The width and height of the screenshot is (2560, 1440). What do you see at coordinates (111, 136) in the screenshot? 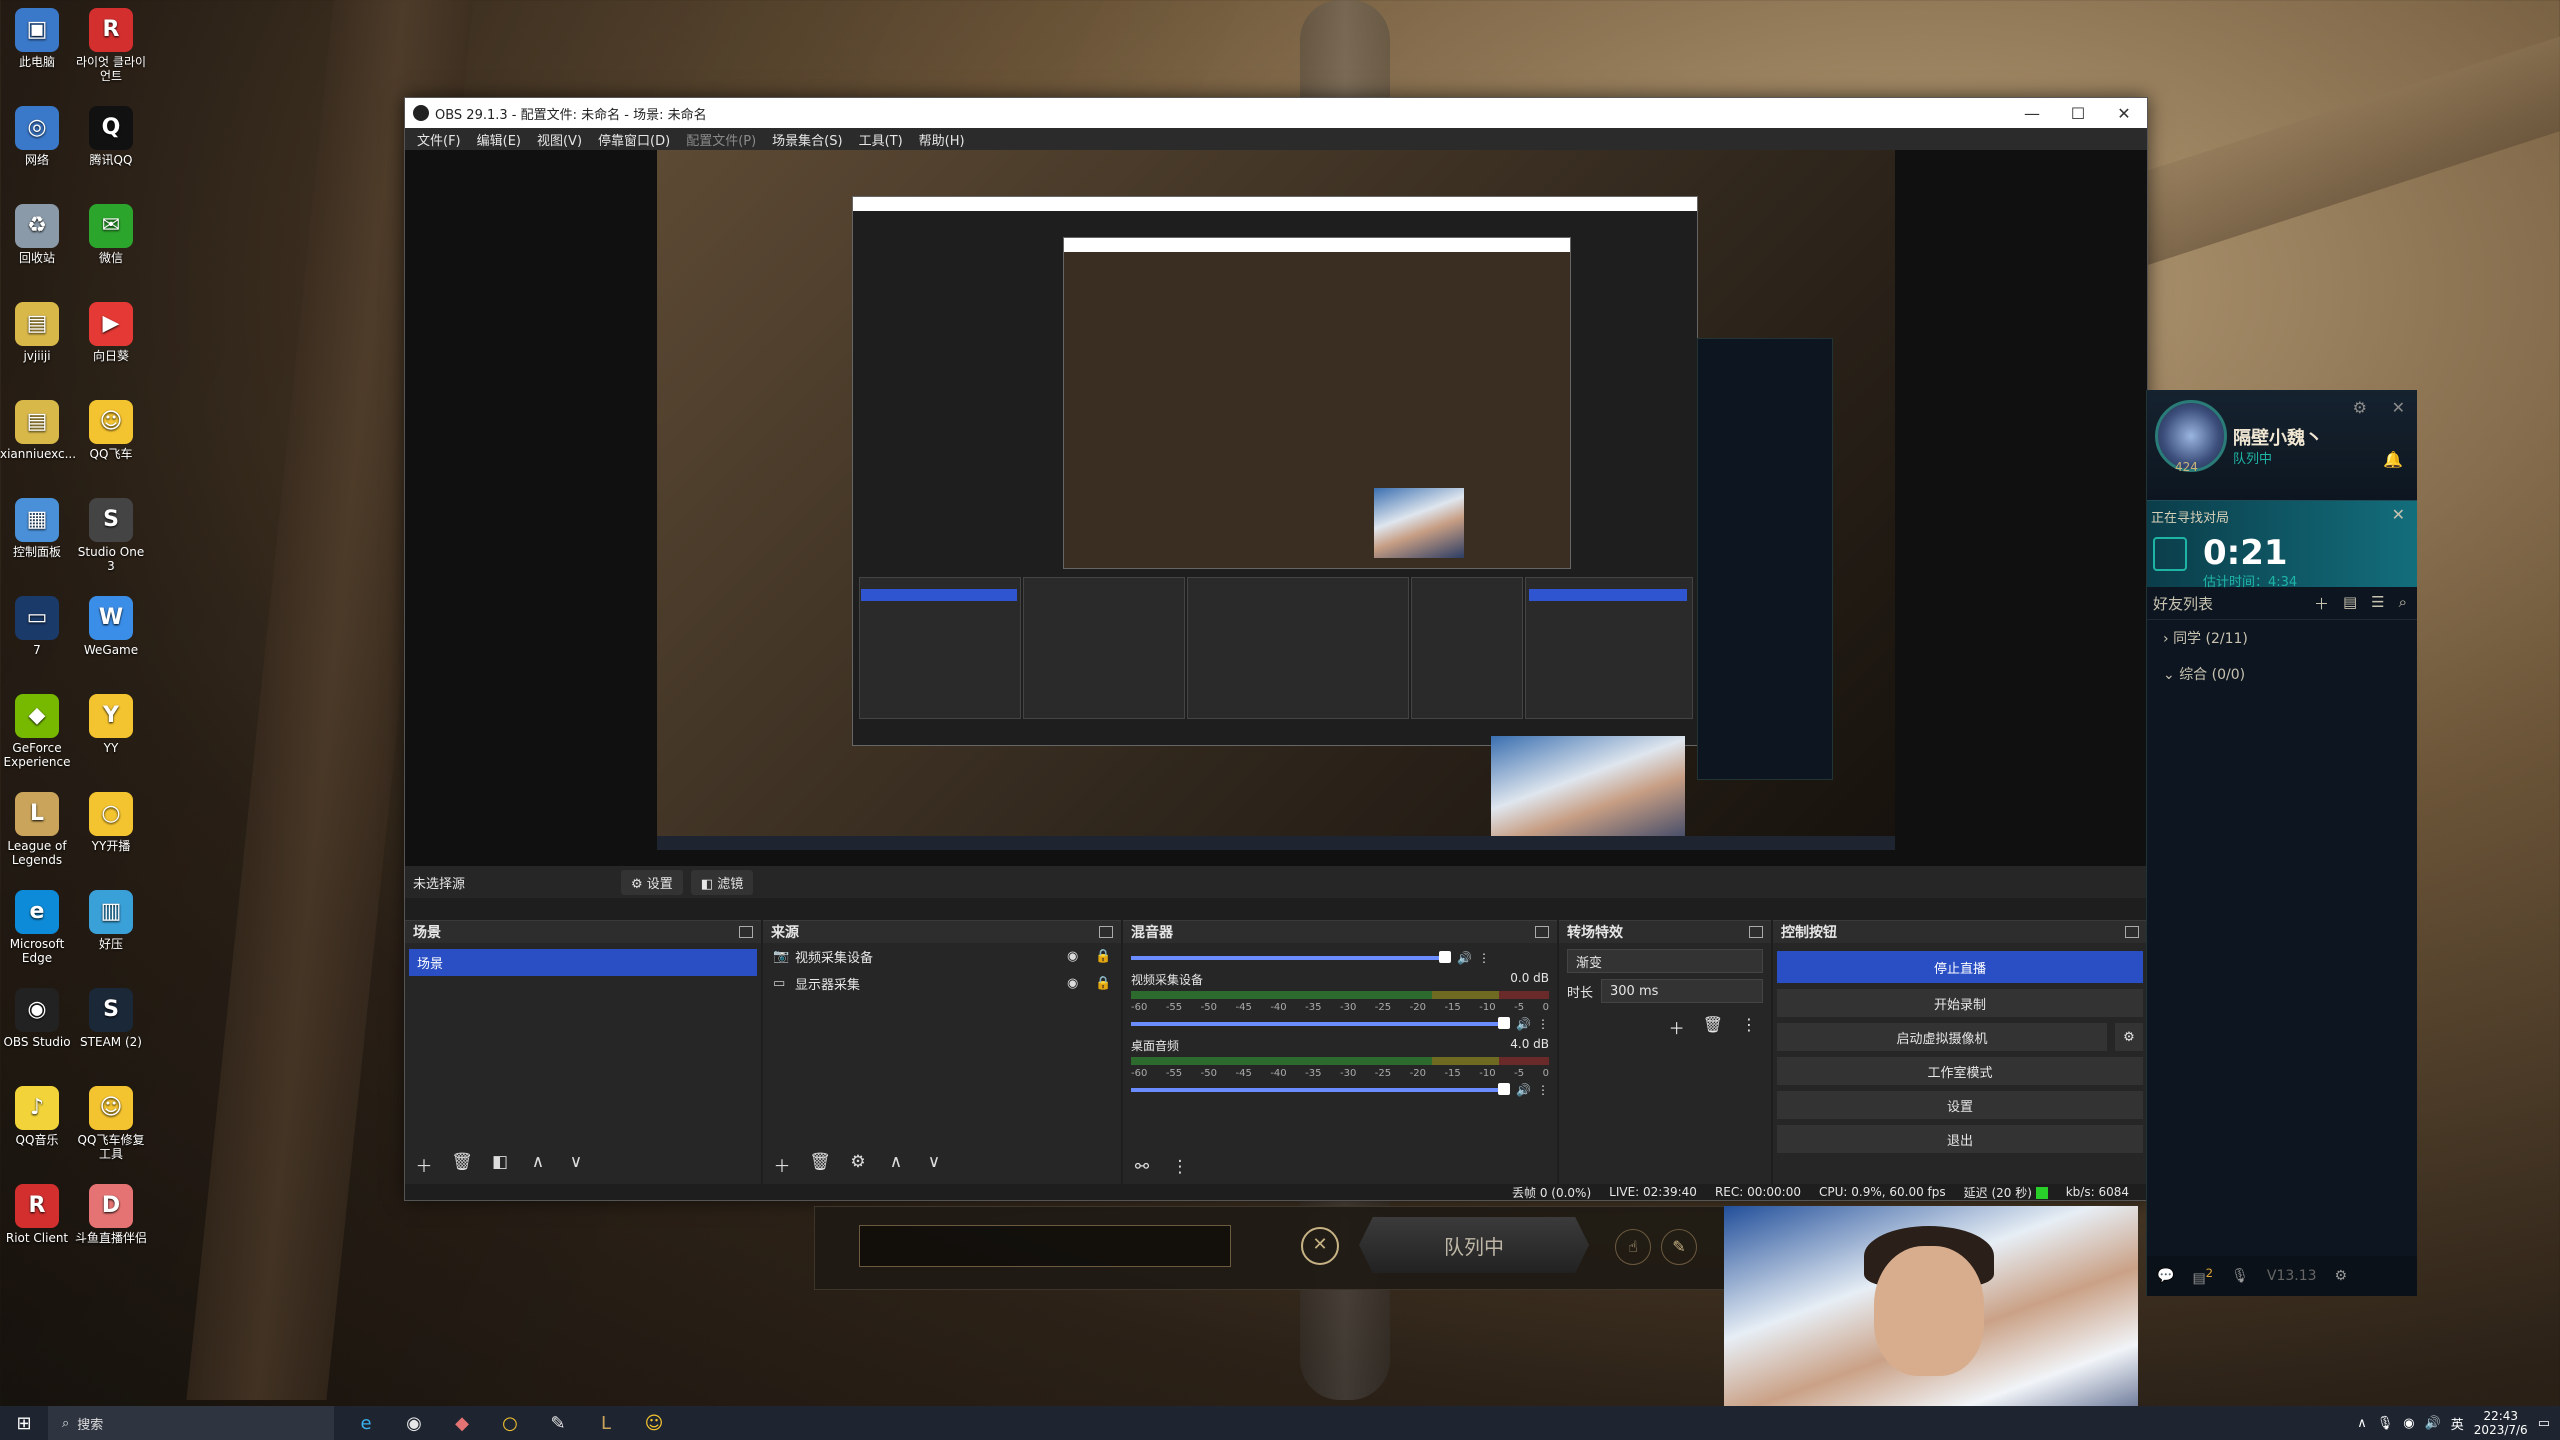
I see `desktop-icon: Q 腾讯QQ` at bounding box center [111, 136].